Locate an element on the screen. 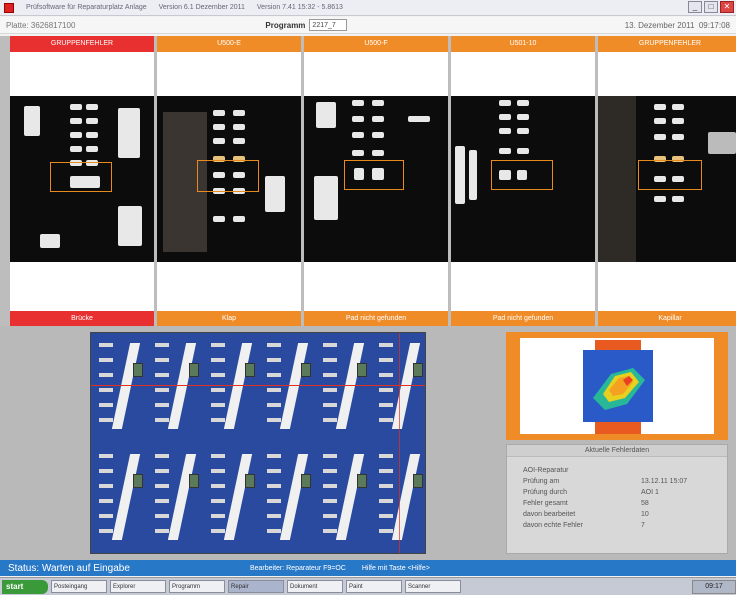 The width and height of the screenshot is (736, 595). crosshair-vertical is located at coordinates (399, 443).